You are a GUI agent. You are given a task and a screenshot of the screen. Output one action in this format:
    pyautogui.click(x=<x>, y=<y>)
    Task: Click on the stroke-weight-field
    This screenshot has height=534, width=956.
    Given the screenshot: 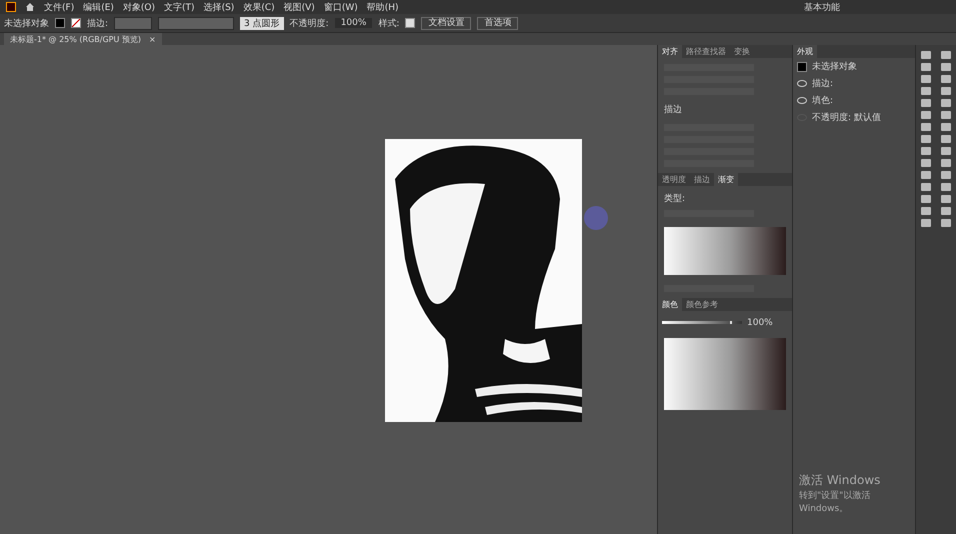 What is the action you would take?
    pyautogui.click(x=133, y=23)
    